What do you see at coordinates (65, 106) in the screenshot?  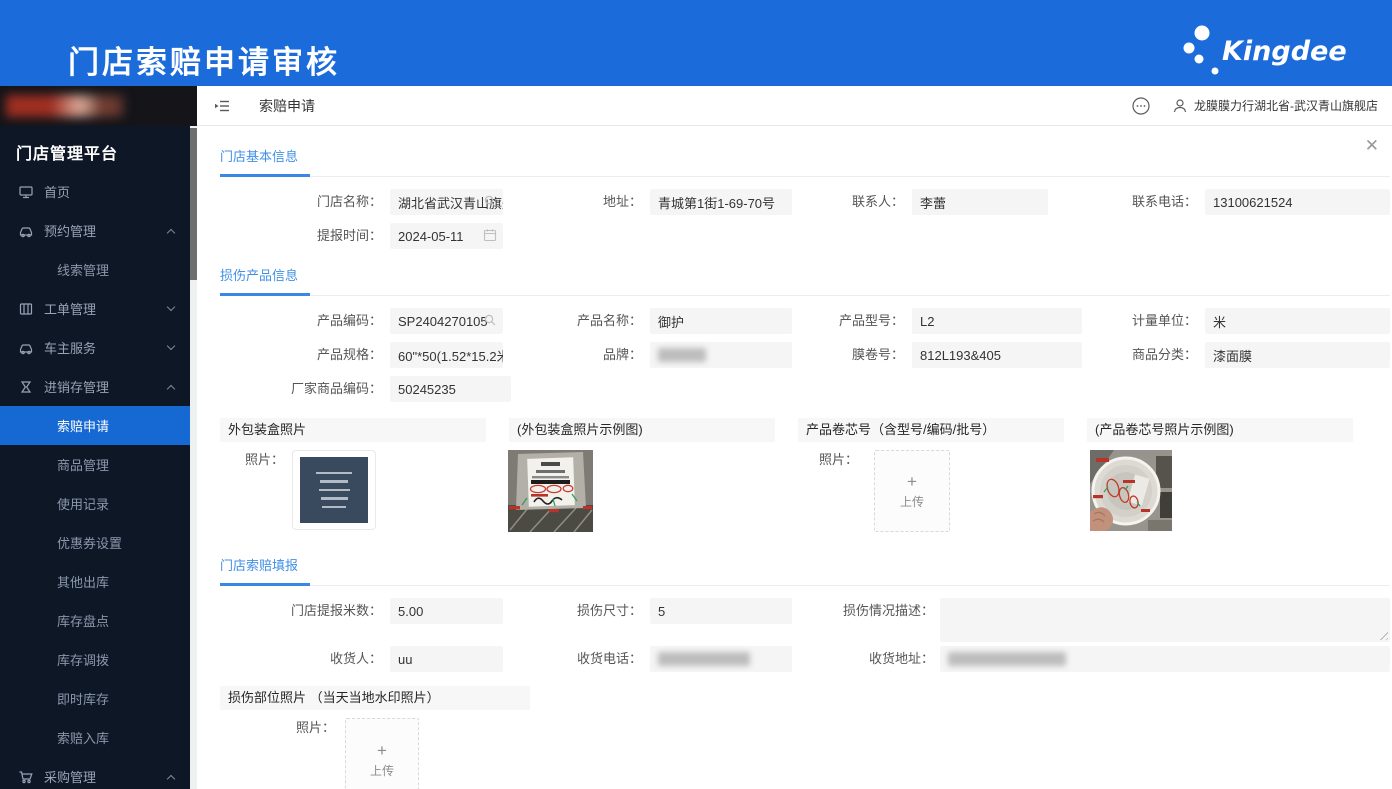 I see `blurred-logo-image` at bounding box center [65, 106].